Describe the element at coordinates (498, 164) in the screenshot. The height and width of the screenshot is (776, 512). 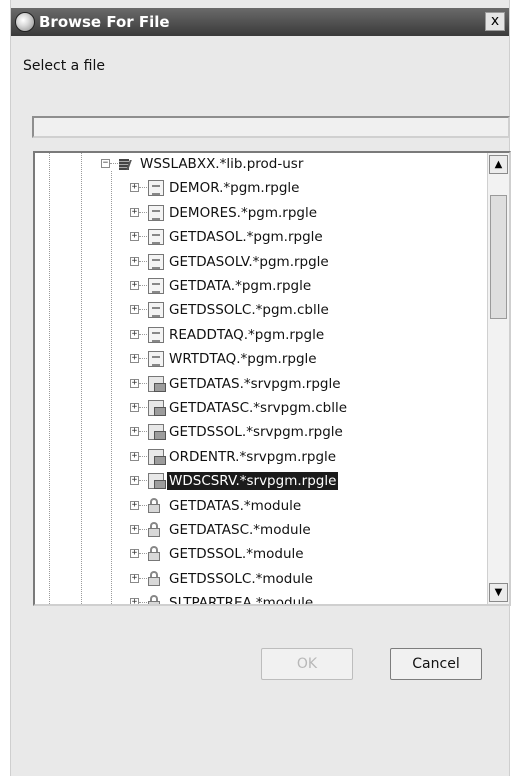
I see `scroll-up-button: ▲` at that location.